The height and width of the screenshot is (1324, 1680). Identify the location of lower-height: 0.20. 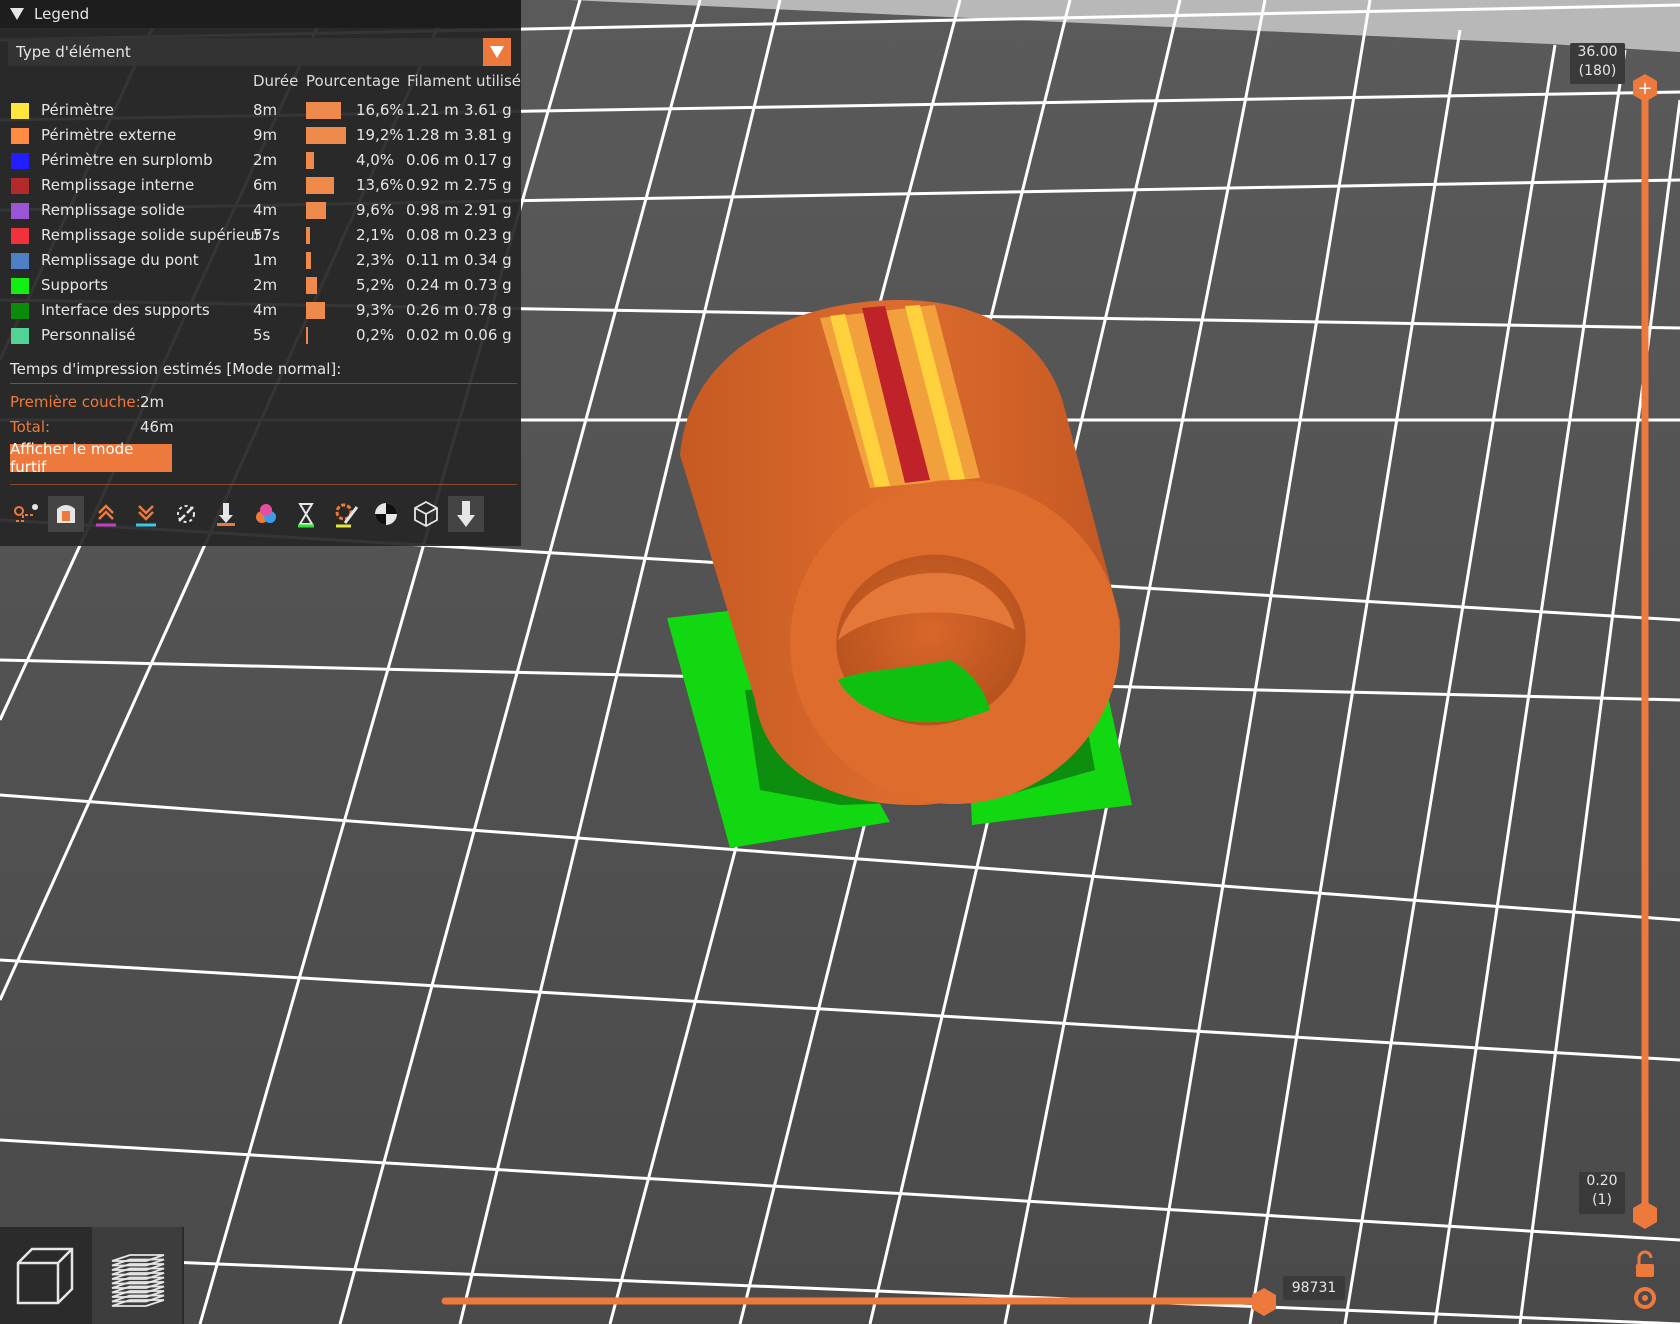
(1602, 1181).